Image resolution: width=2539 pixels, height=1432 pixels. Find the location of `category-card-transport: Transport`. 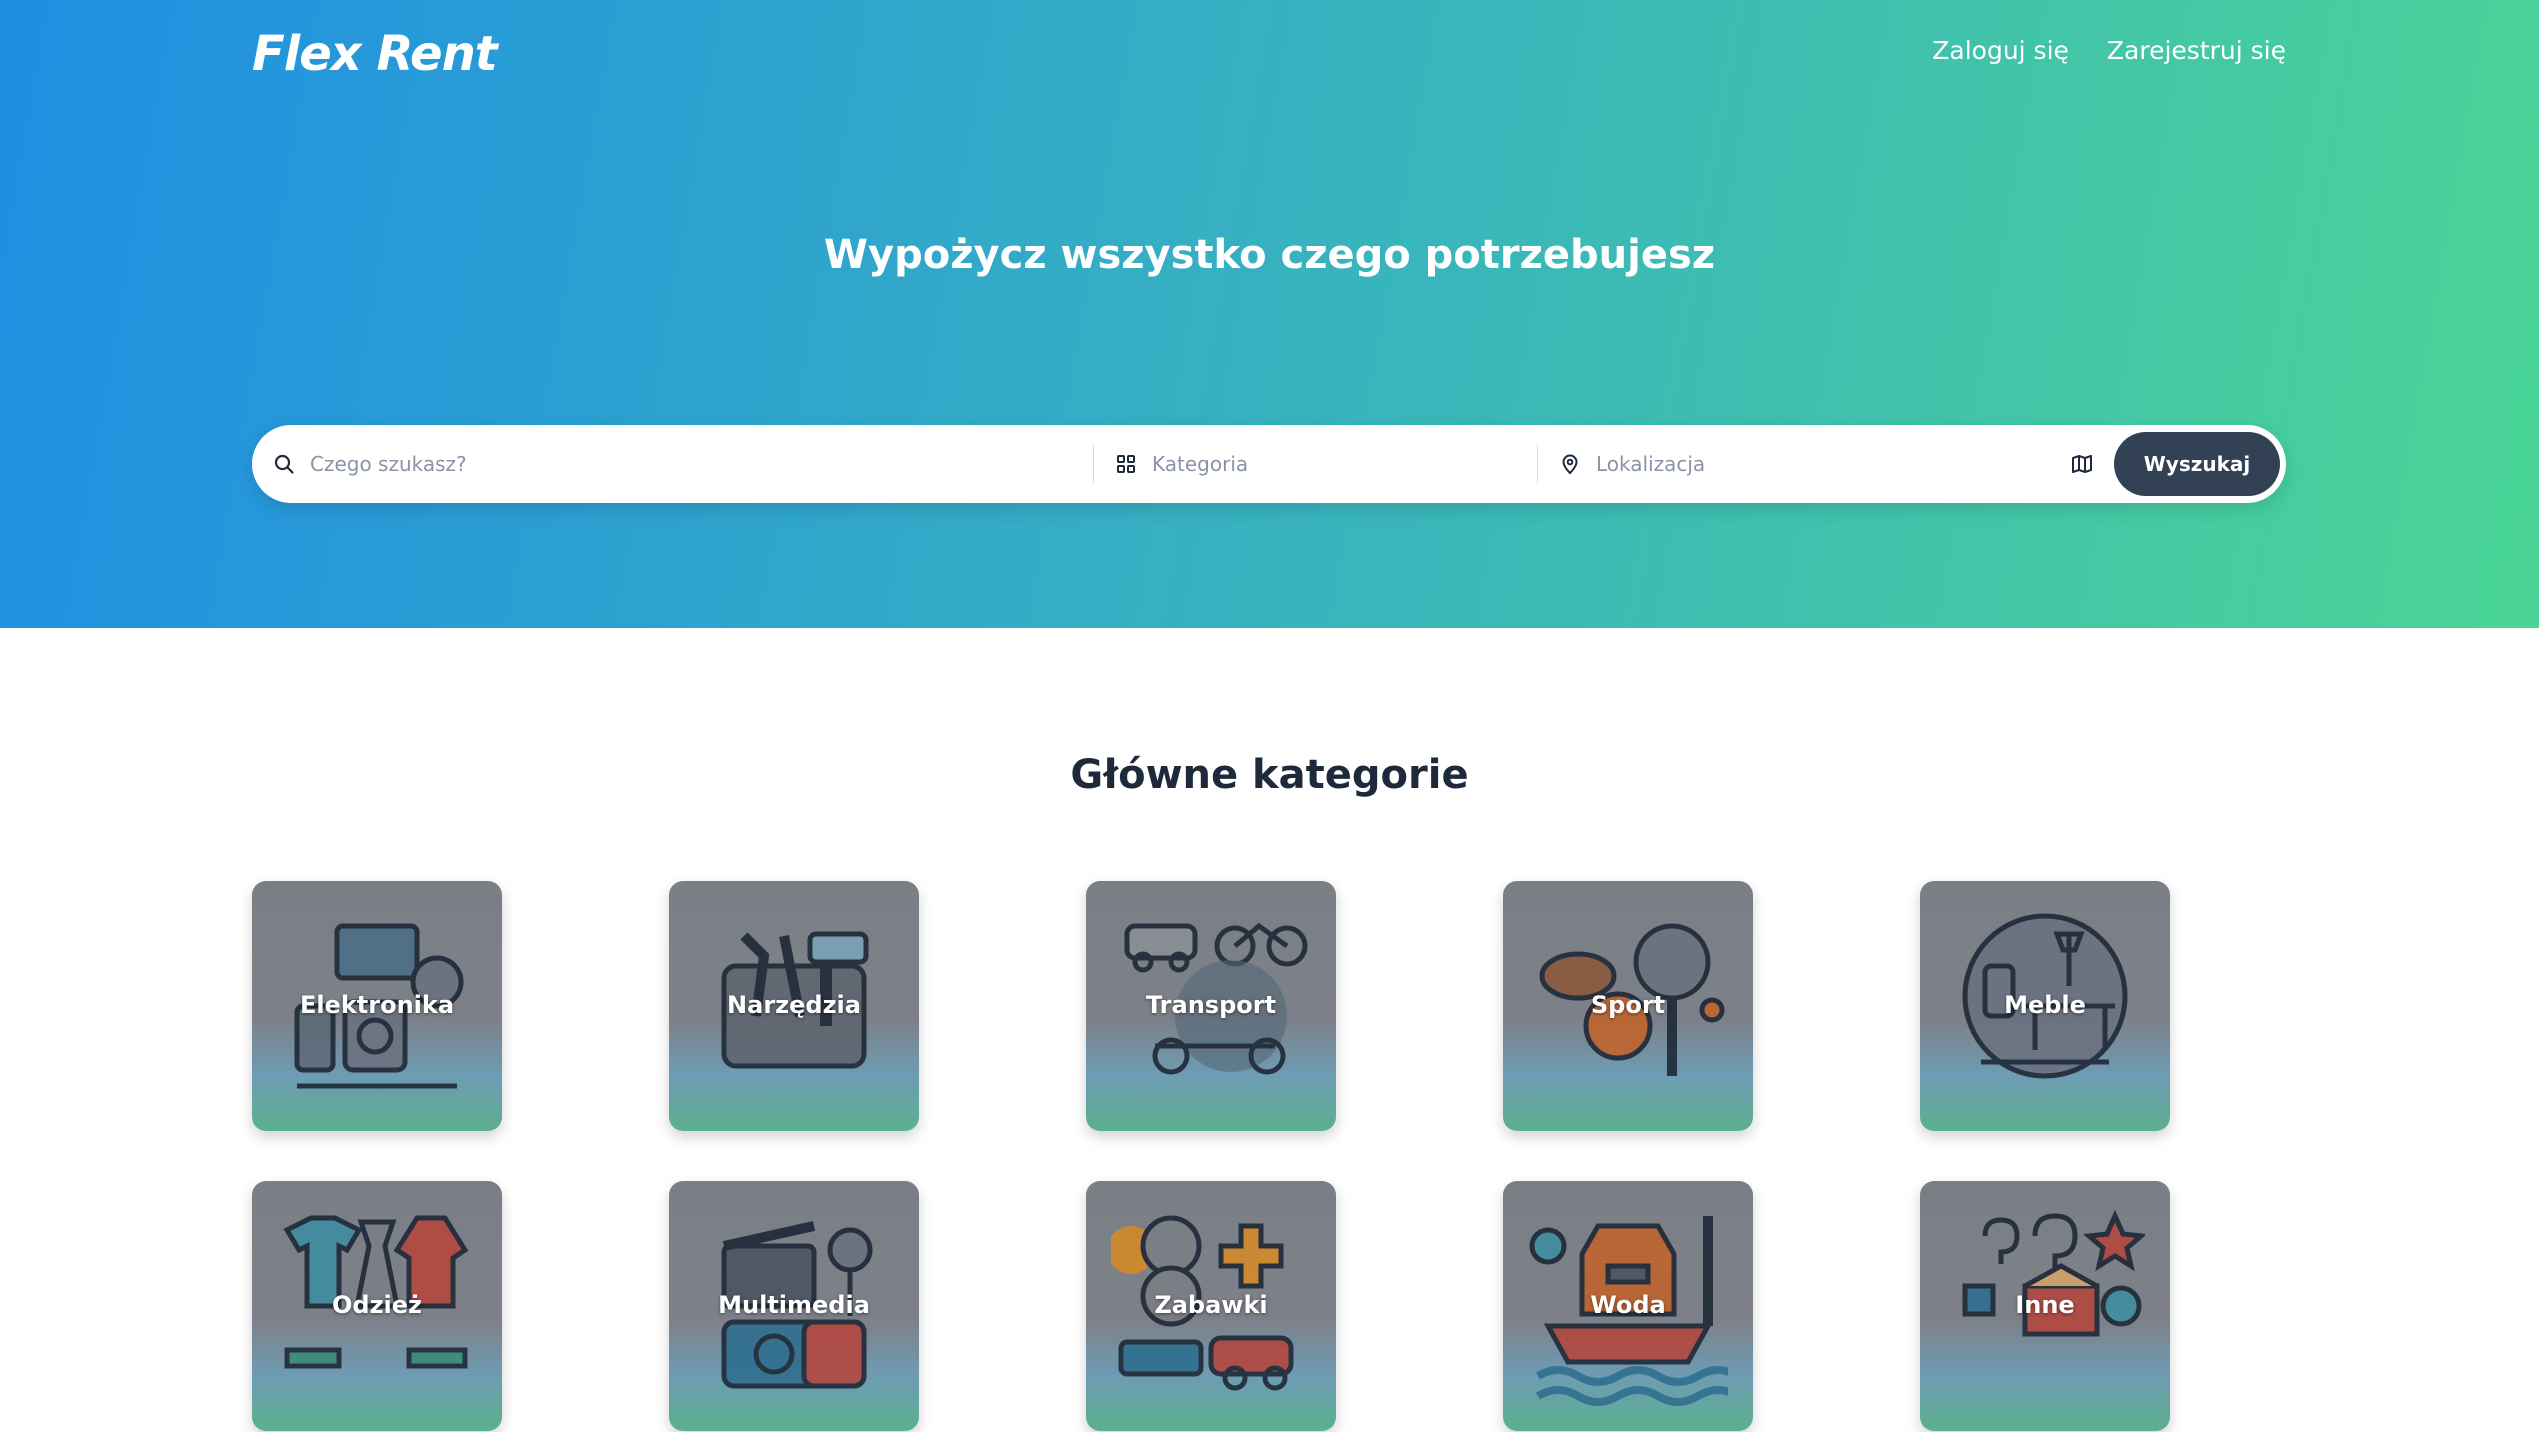

category-card-transport: Transport is located at coordinates (1211, 1006).